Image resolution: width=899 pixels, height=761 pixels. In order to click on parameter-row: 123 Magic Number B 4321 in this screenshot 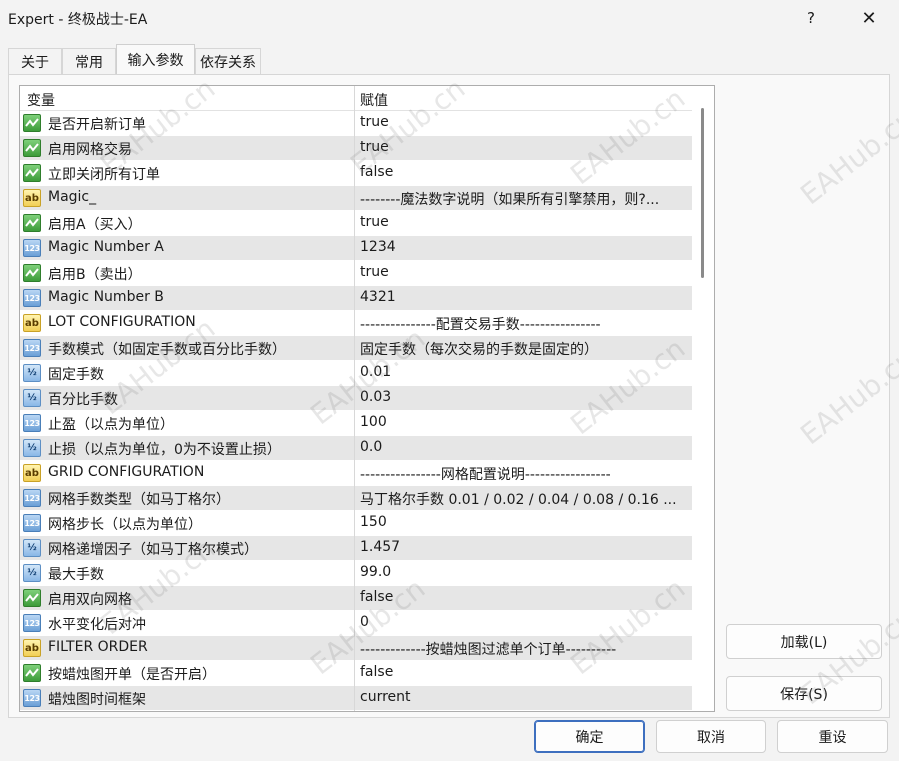, I will do `click(356, 298)`.